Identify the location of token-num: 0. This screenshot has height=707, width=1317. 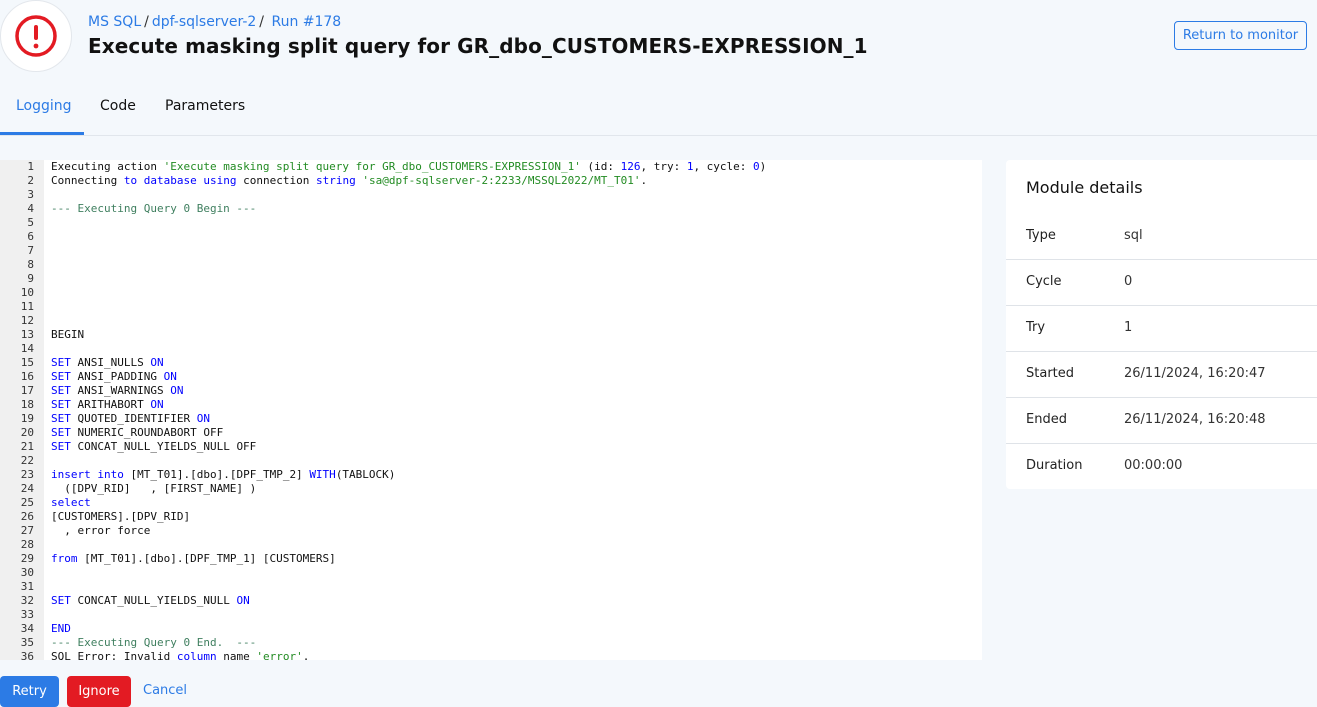
(756, 166).